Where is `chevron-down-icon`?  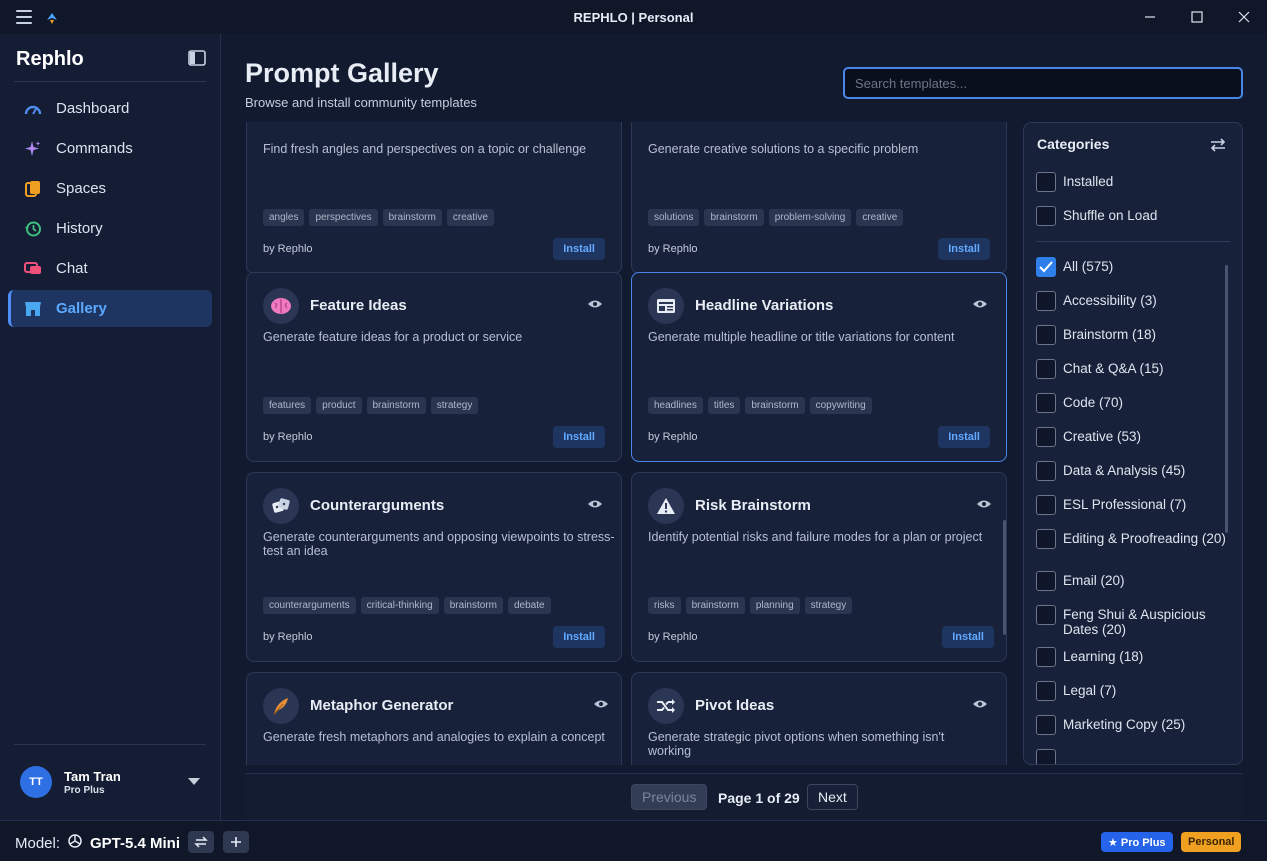
chevron-down-icon is located at coordinates (194, 781).